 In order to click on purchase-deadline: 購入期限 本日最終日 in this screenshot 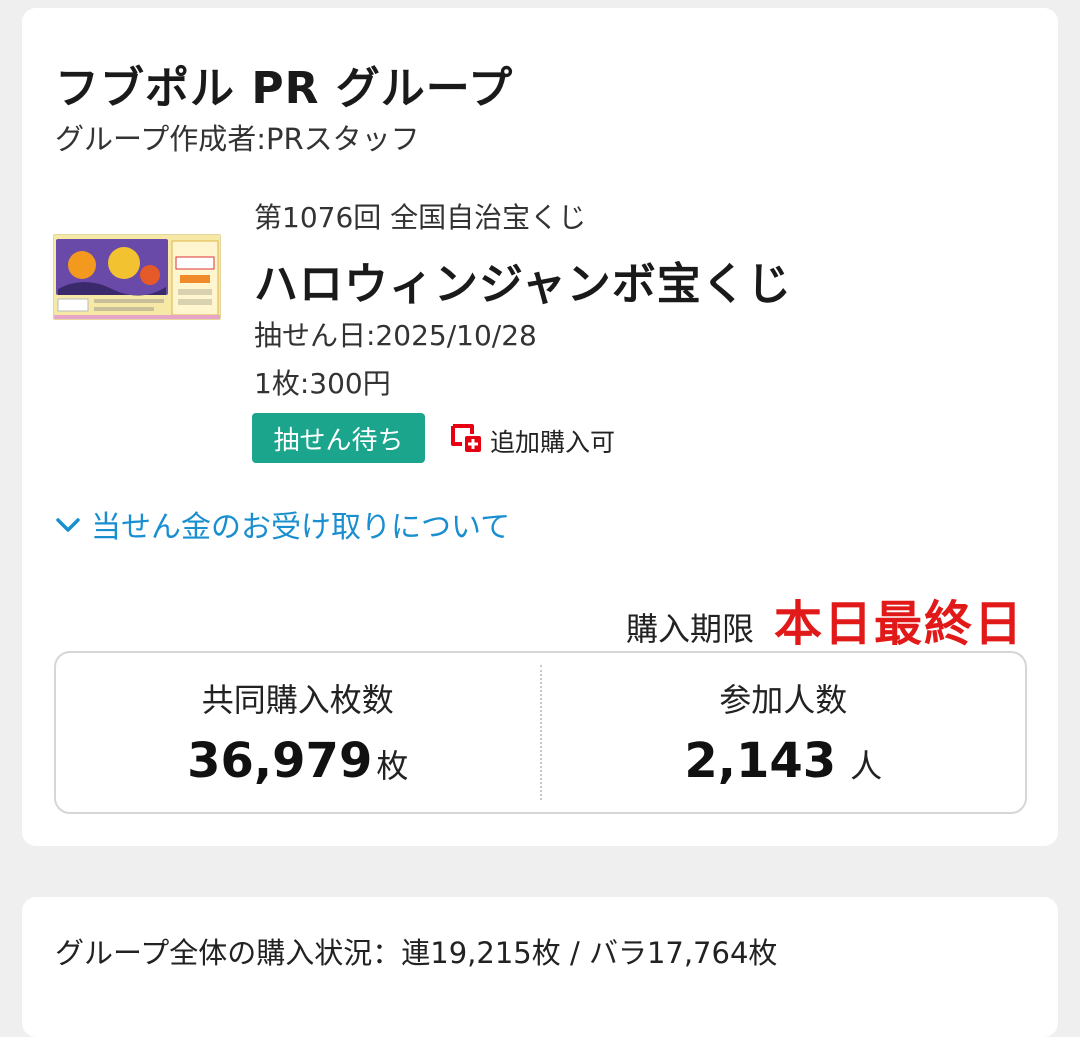, I will do `click(825, 619)`.